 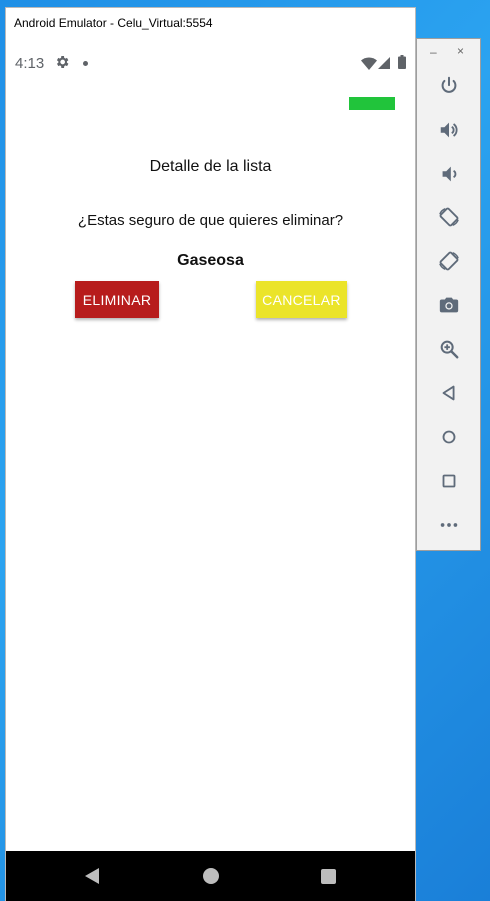 I want to click on page-title: Detalle de la lista, so click(x=210, y=166).